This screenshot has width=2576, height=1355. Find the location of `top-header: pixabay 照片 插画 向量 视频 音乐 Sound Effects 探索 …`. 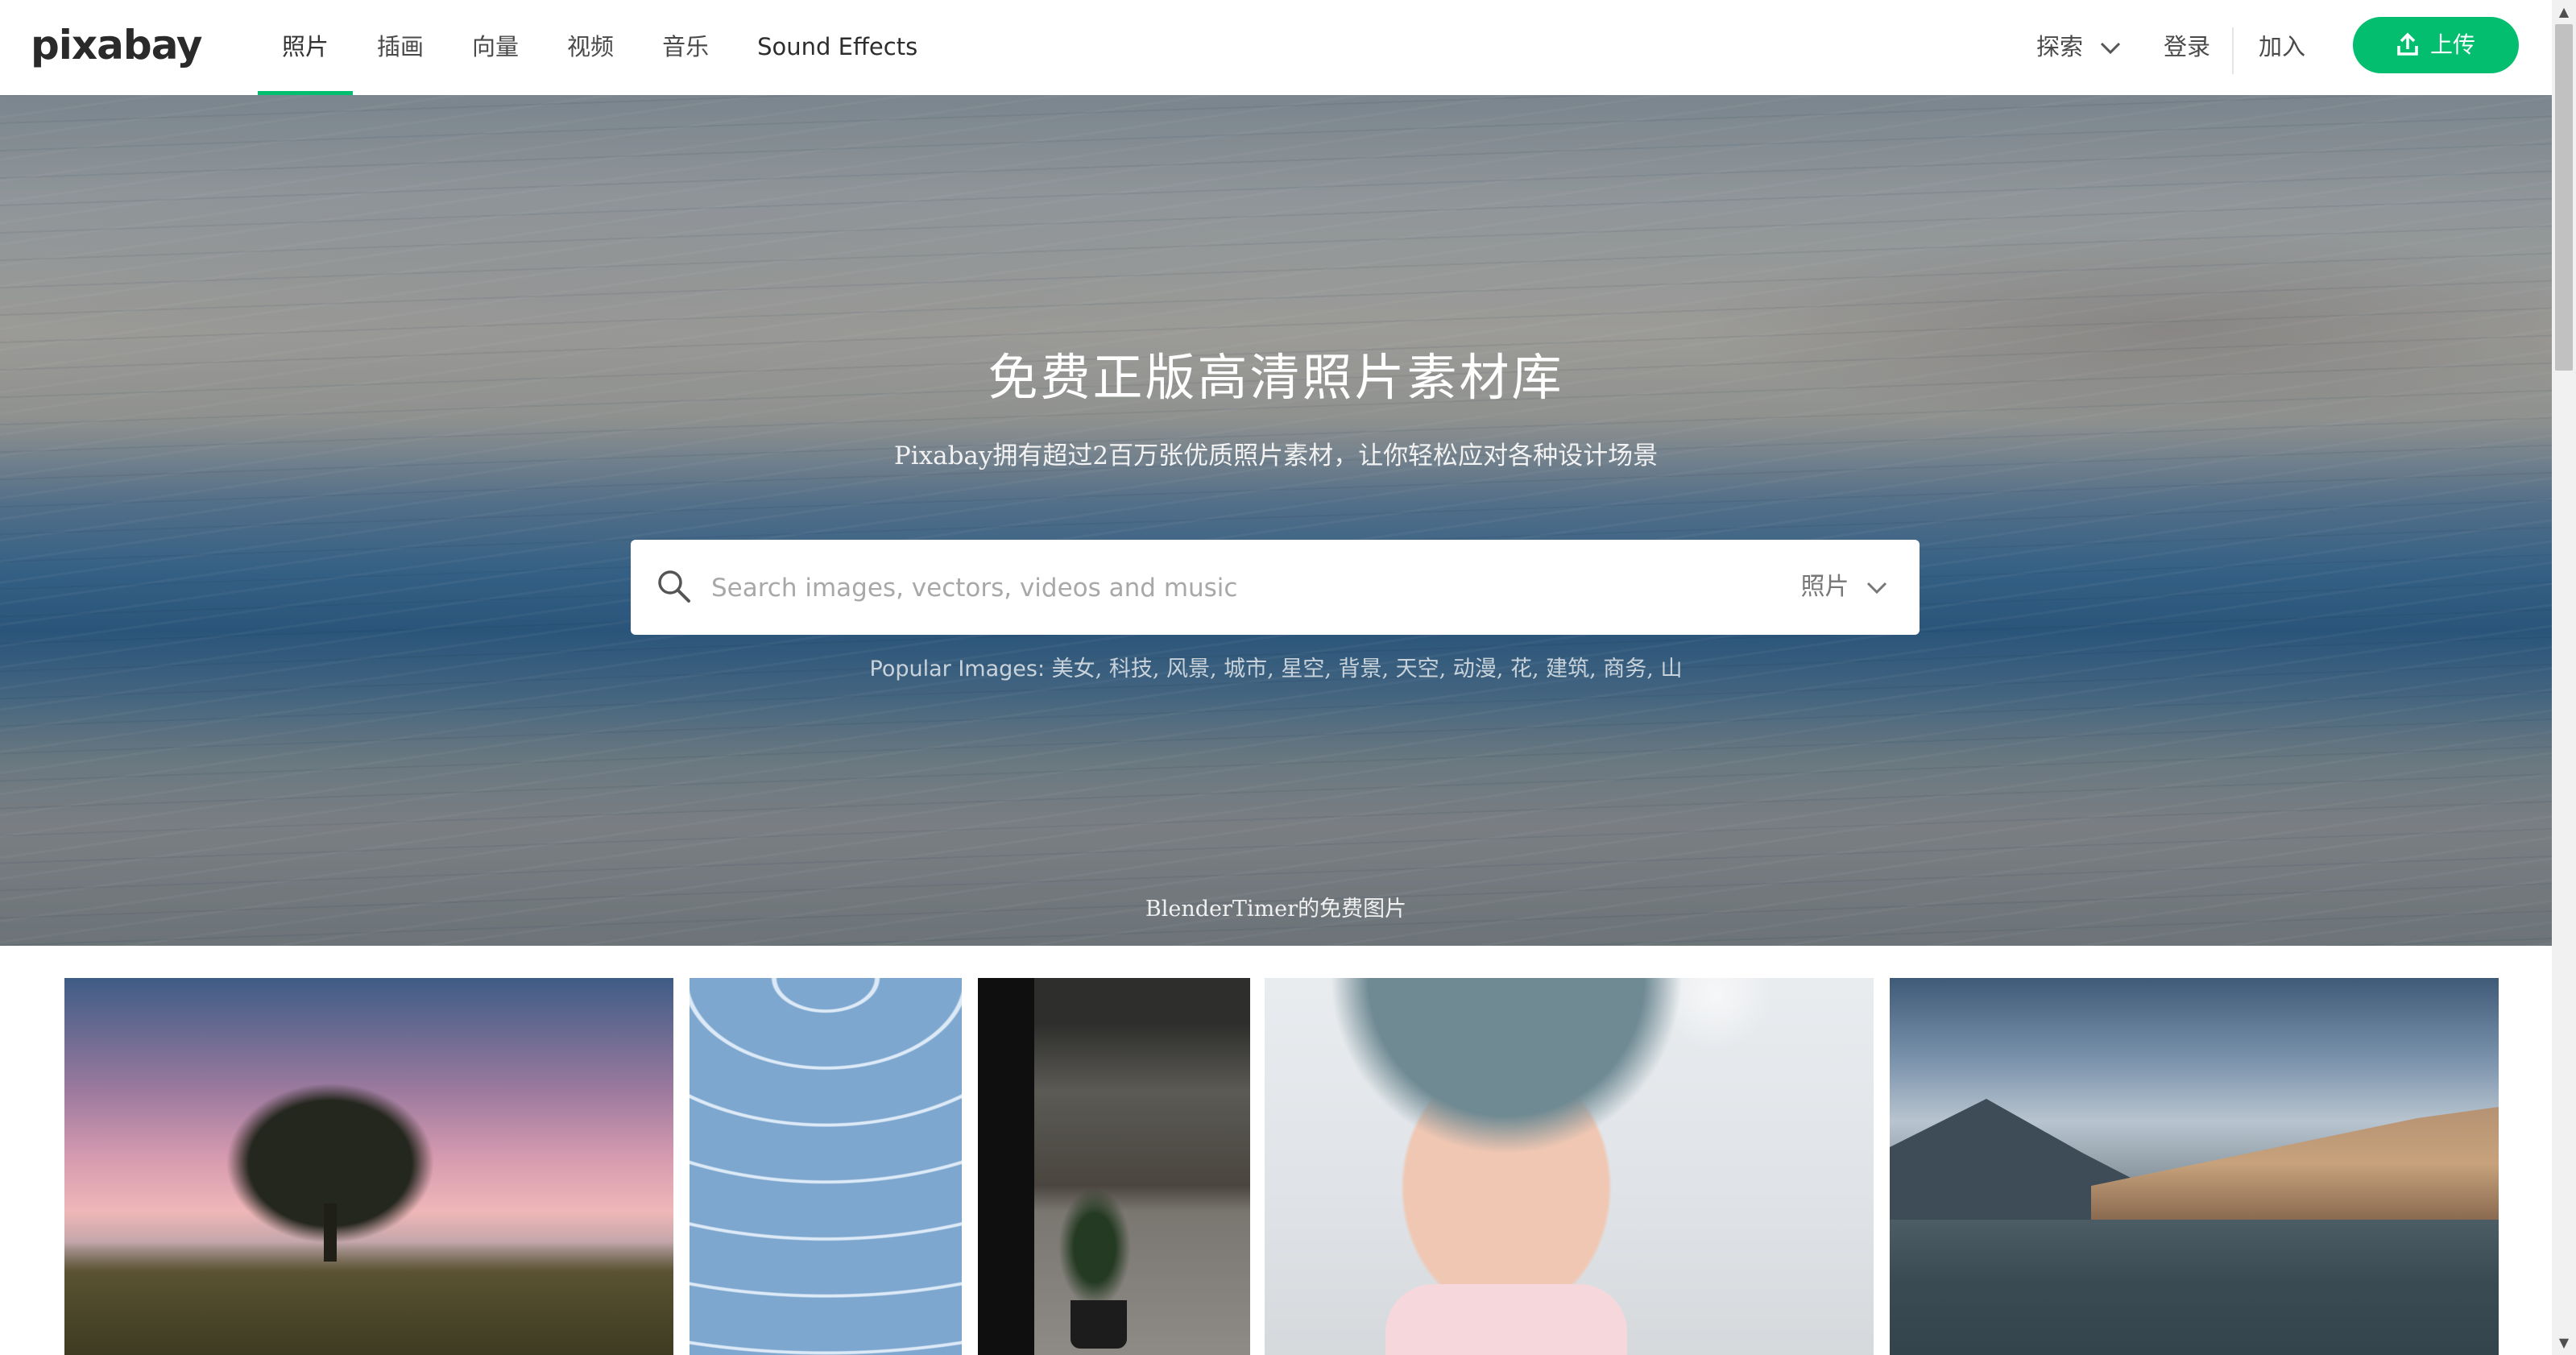

top-header: pixabay 照片 插画 向量 视频 音乐 Sound Effects 探索 … is located at coordinates (1276, 48).